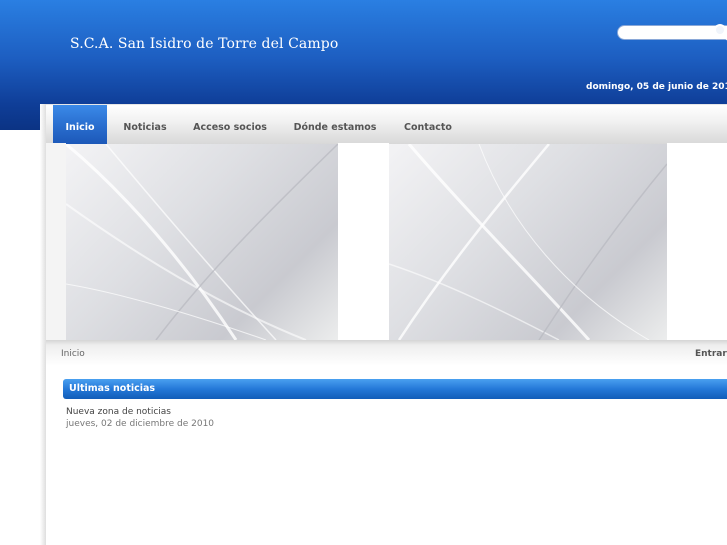  What do you see at coordinates (697, 241) in the screenshot?
I see `banner-margin-right` at bounding box center [697, 241].